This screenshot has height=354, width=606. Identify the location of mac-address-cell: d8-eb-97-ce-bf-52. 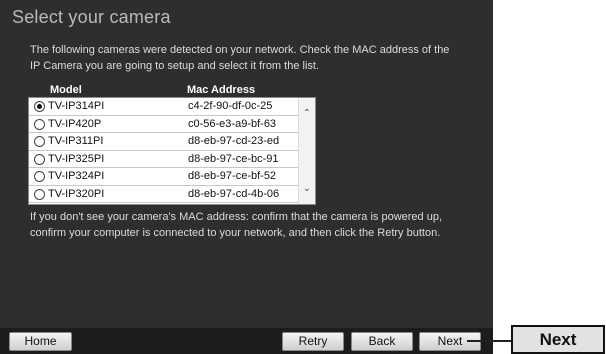
(232, 176).